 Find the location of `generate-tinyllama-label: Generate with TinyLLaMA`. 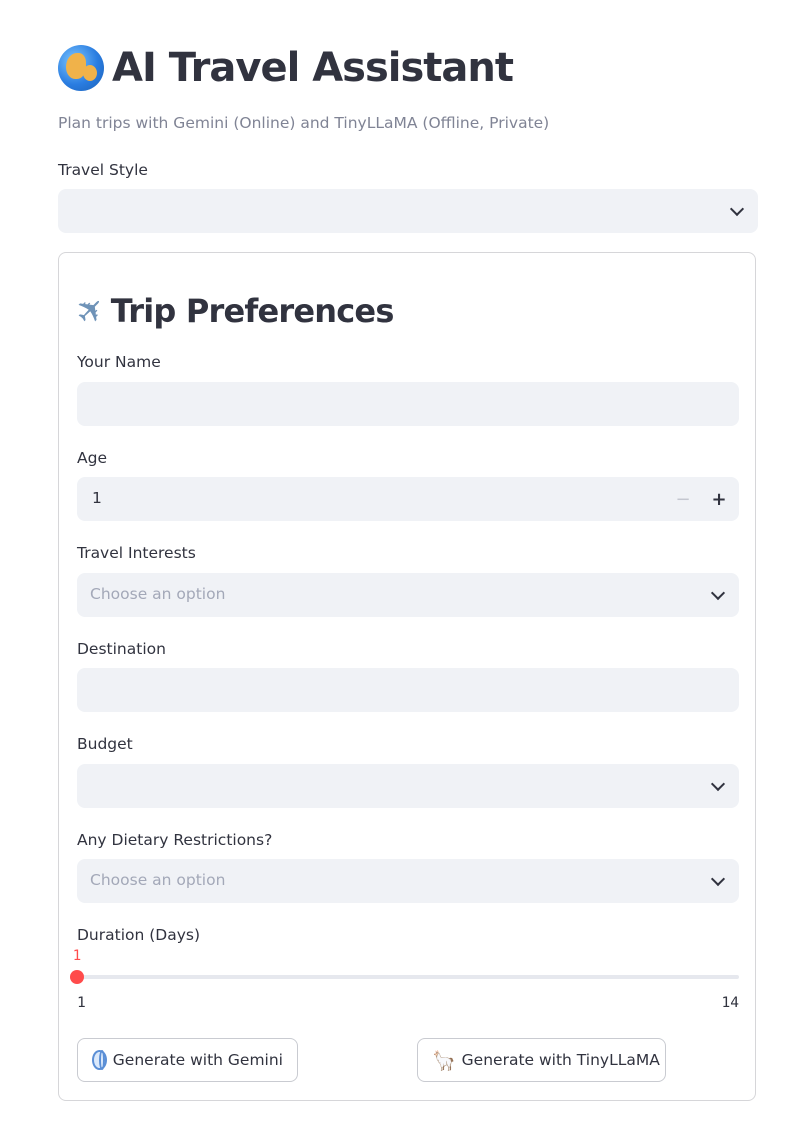

generate-tinyllama-label: Generate with TinyLLaMA is located at coordinates (560, 1060).